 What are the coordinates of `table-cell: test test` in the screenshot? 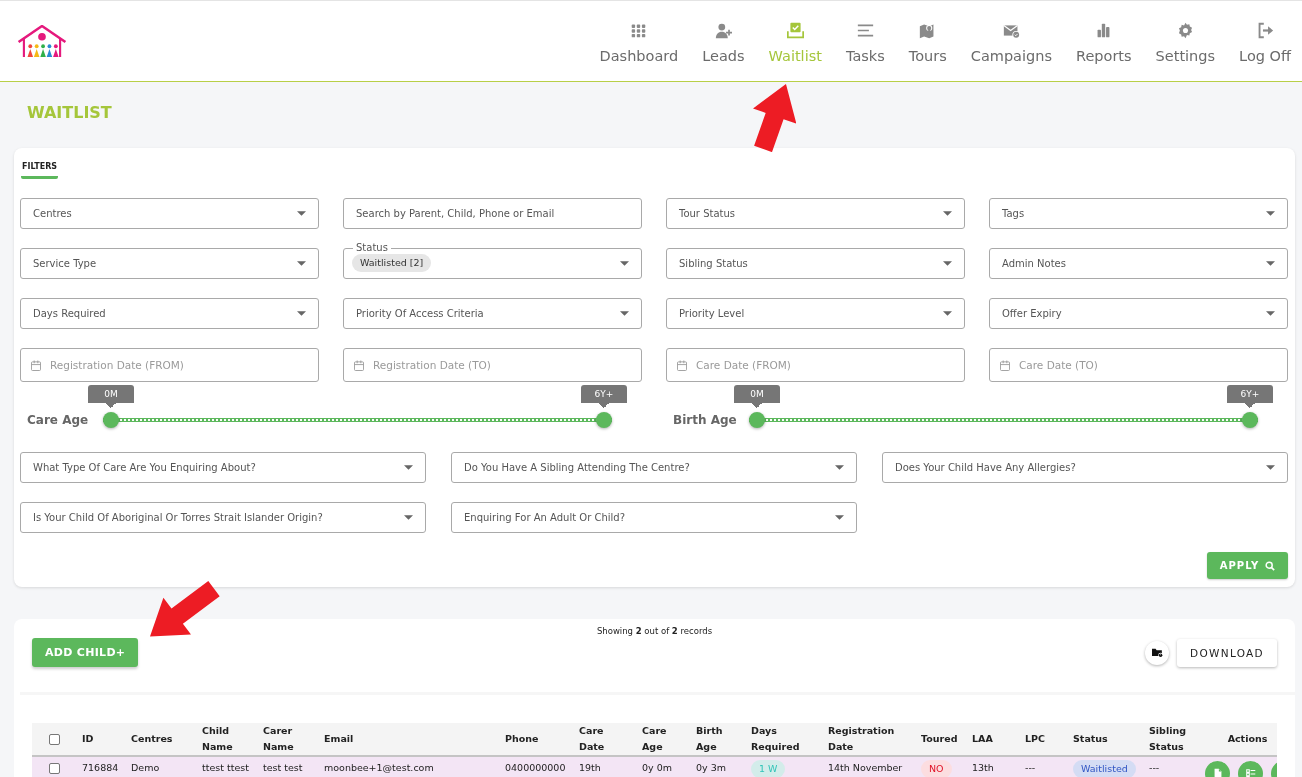 It's located at (287, 766).